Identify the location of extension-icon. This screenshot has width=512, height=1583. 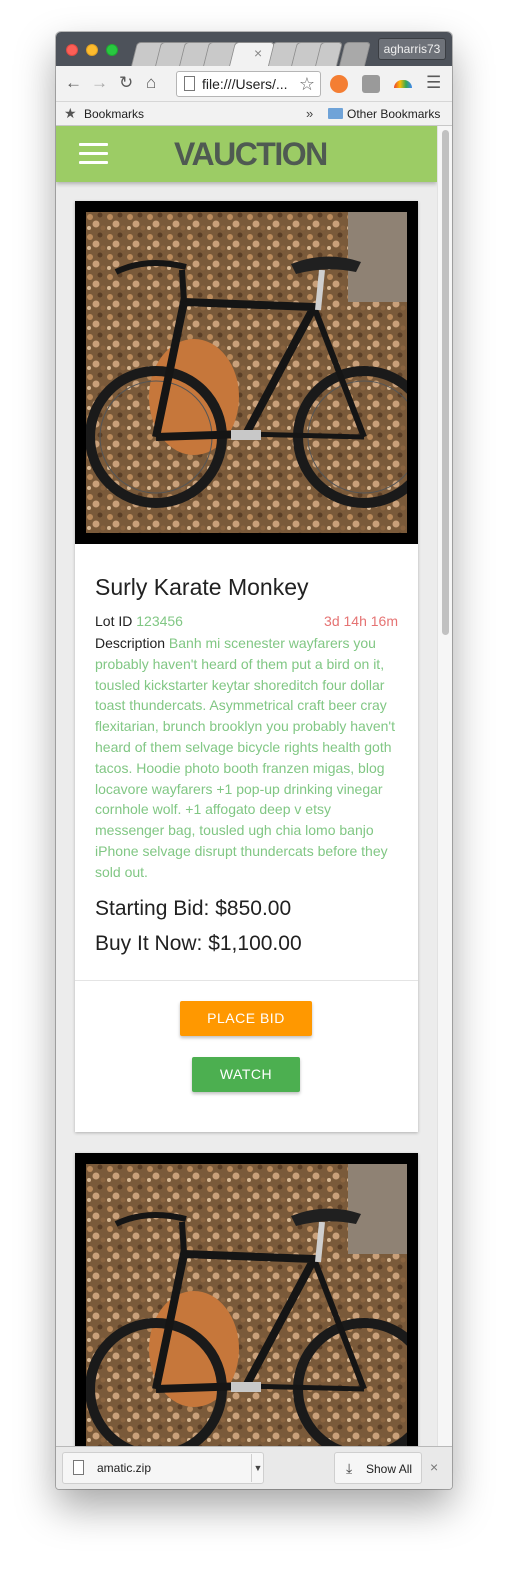
(339, 84).